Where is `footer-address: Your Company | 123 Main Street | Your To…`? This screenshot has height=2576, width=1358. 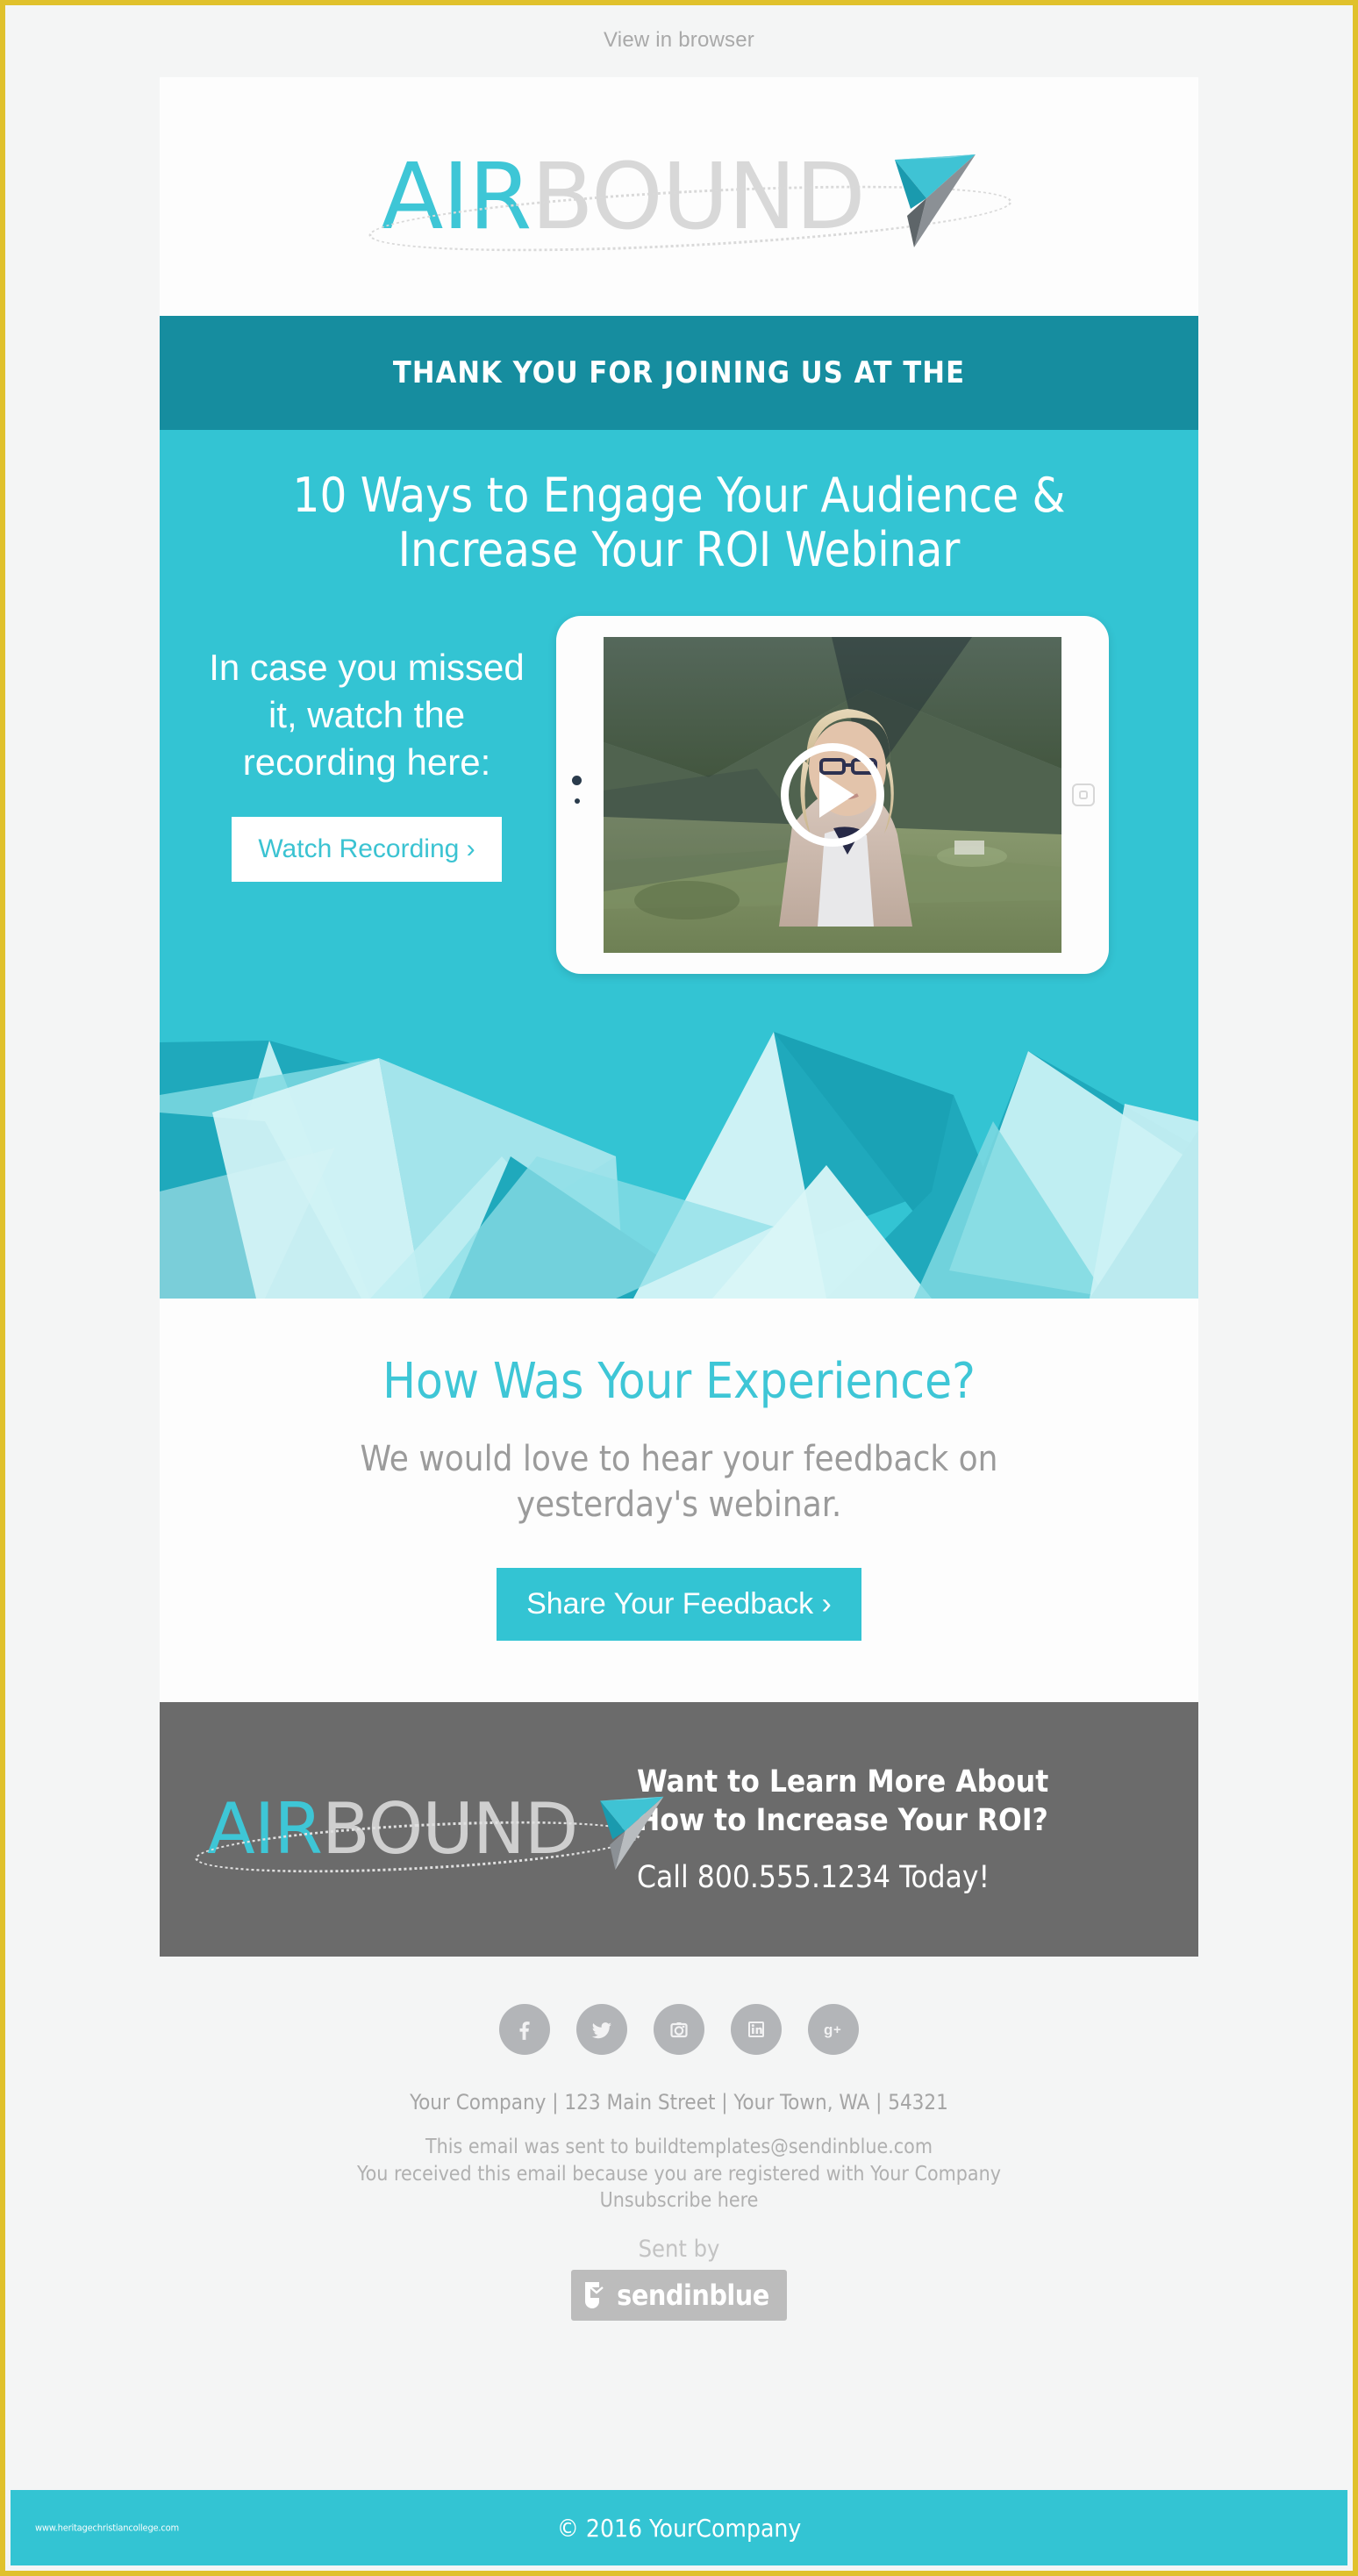
footer-address: Your Company | 123 Main Street | Your To… is located at coordinates (679, 2102).